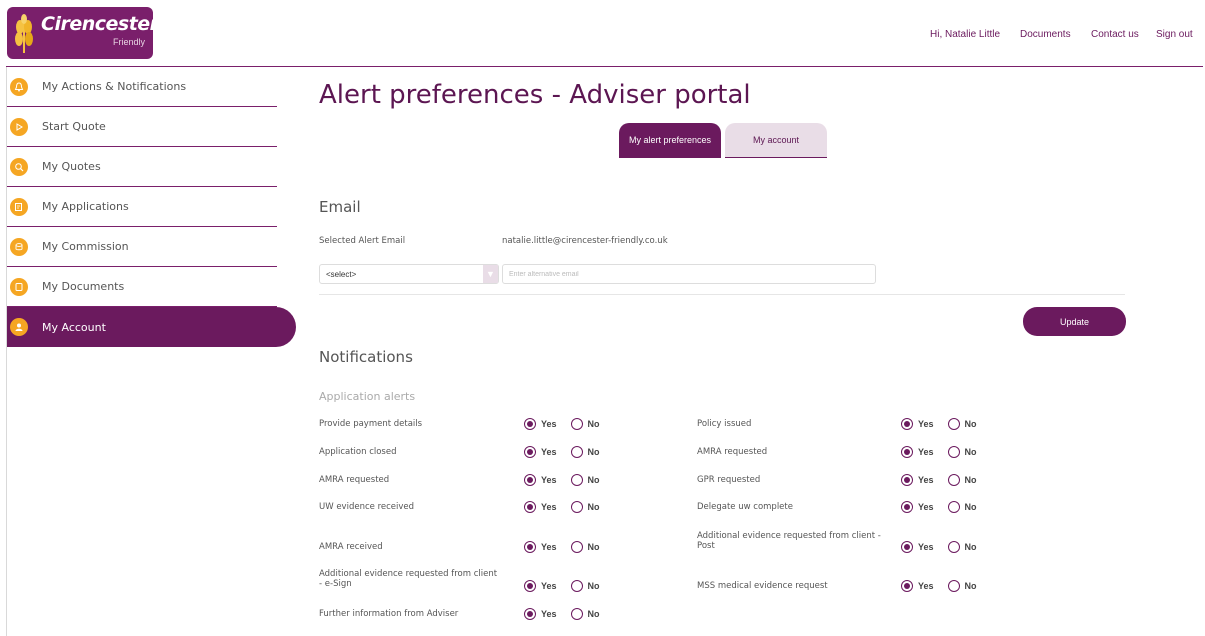 The width and height of the screenshot is (1205, 636). What do you see at coordinates (366, 357) in the screenshot?
I see `notifications-heading: Notifications` at bounding box center [366, 357].